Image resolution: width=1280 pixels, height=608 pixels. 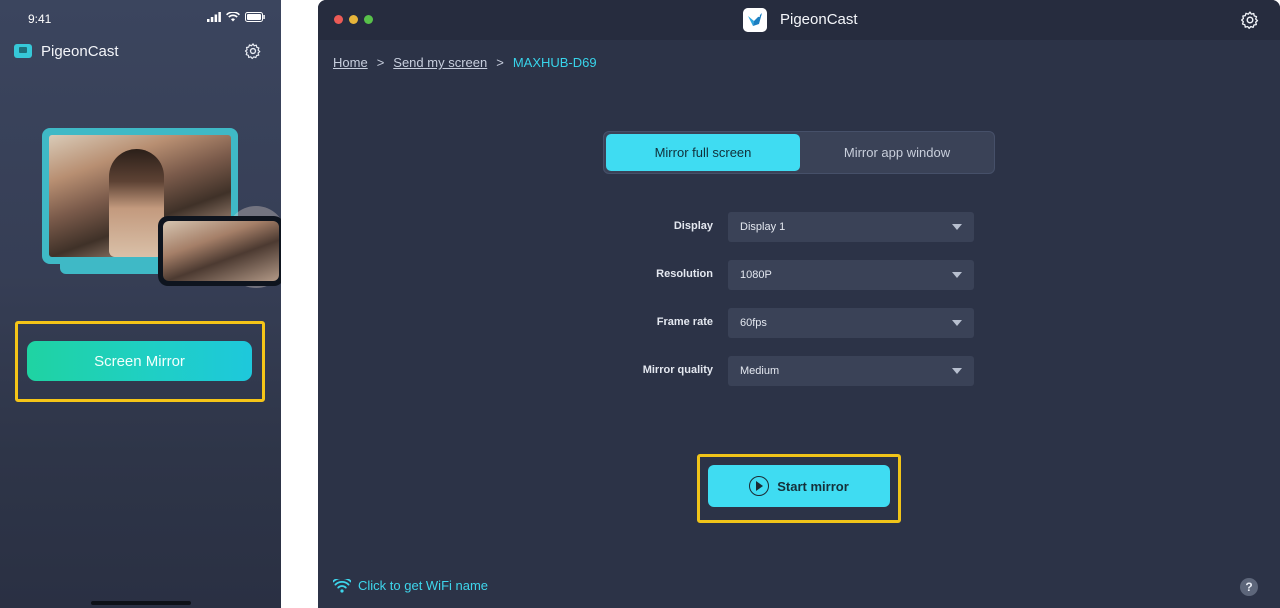 What do you see at coordinates (677, 370) in the screenshot?
I see `mirror-quality-label: Mirror quality` at bounding box center [677, 370].